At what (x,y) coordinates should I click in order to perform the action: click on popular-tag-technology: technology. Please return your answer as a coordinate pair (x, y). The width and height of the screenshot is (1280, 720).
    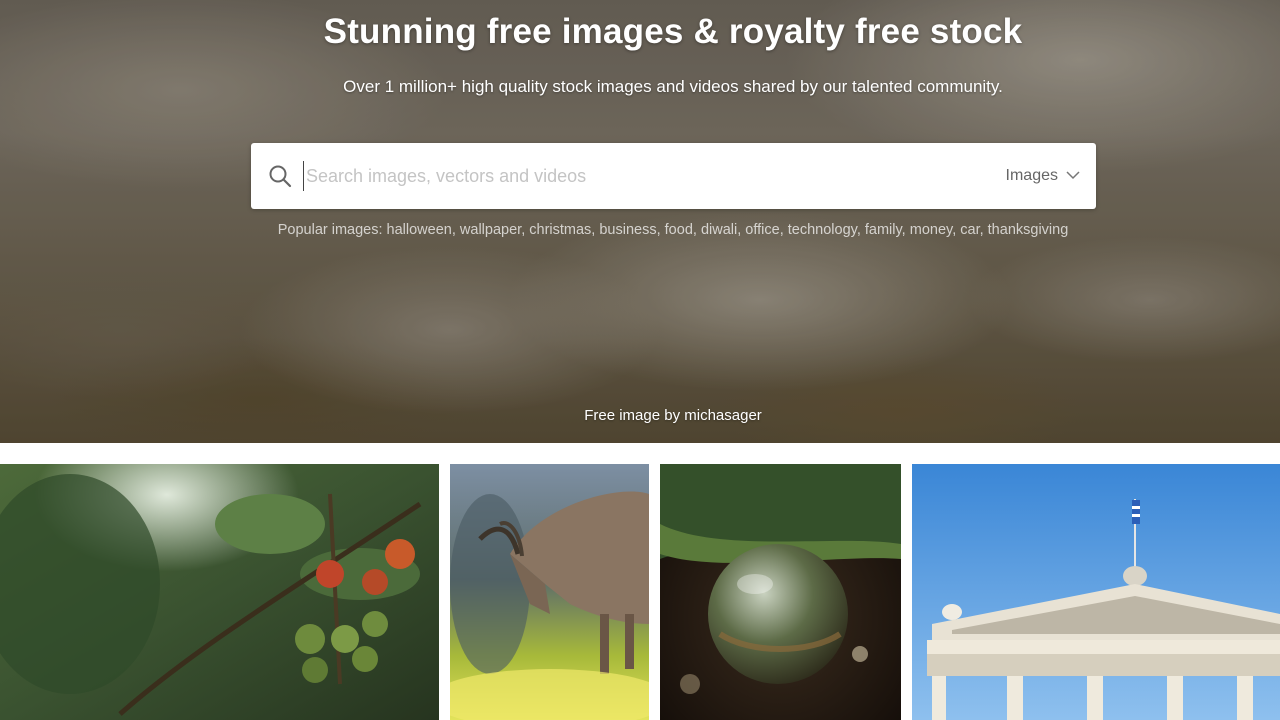
    Looking at the image, I should click on (822, 230).